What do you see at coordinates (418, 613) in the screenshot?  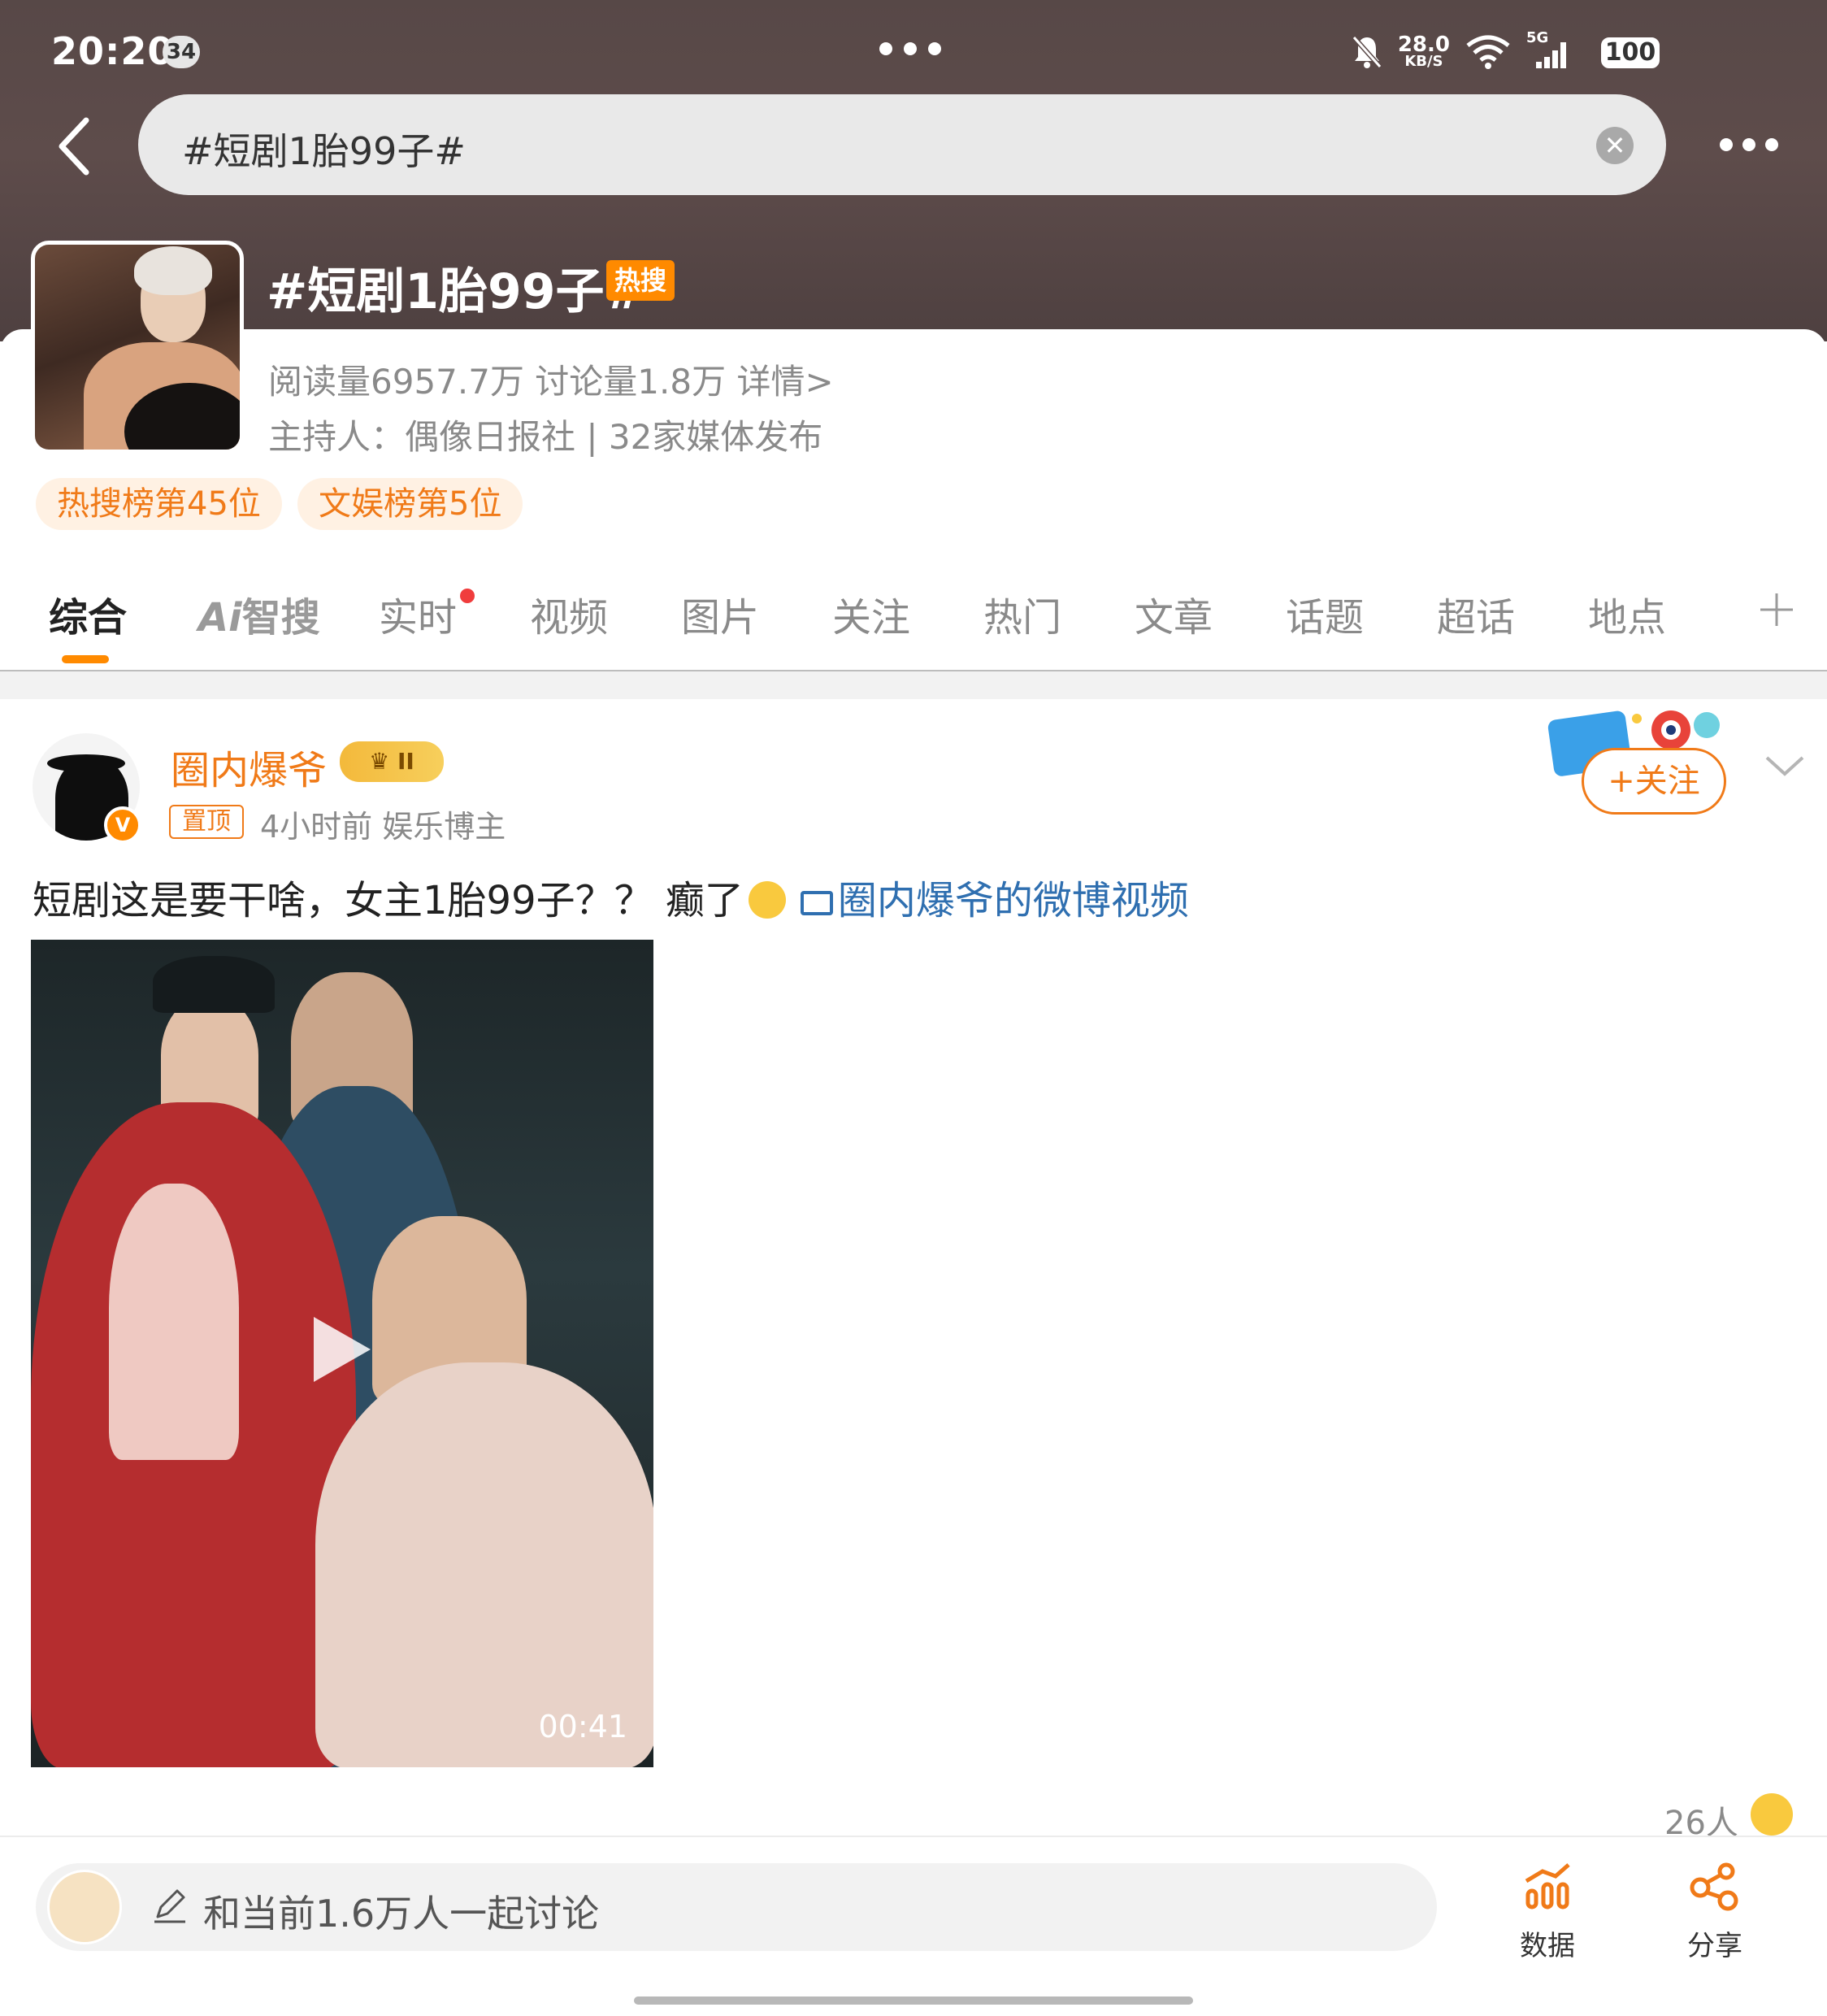 I see `tab-realtime: 实时` at bounding box center [418, 613].